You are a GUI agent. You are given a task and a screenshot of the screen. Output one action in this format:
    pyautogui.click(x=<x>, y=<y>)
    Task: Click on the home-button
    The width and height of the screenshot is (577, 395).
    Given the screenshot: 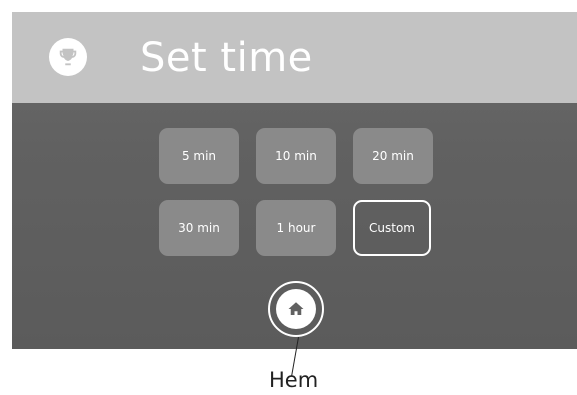 What is the action you would take?
    pyautogui.click(x=296, y=309)
    